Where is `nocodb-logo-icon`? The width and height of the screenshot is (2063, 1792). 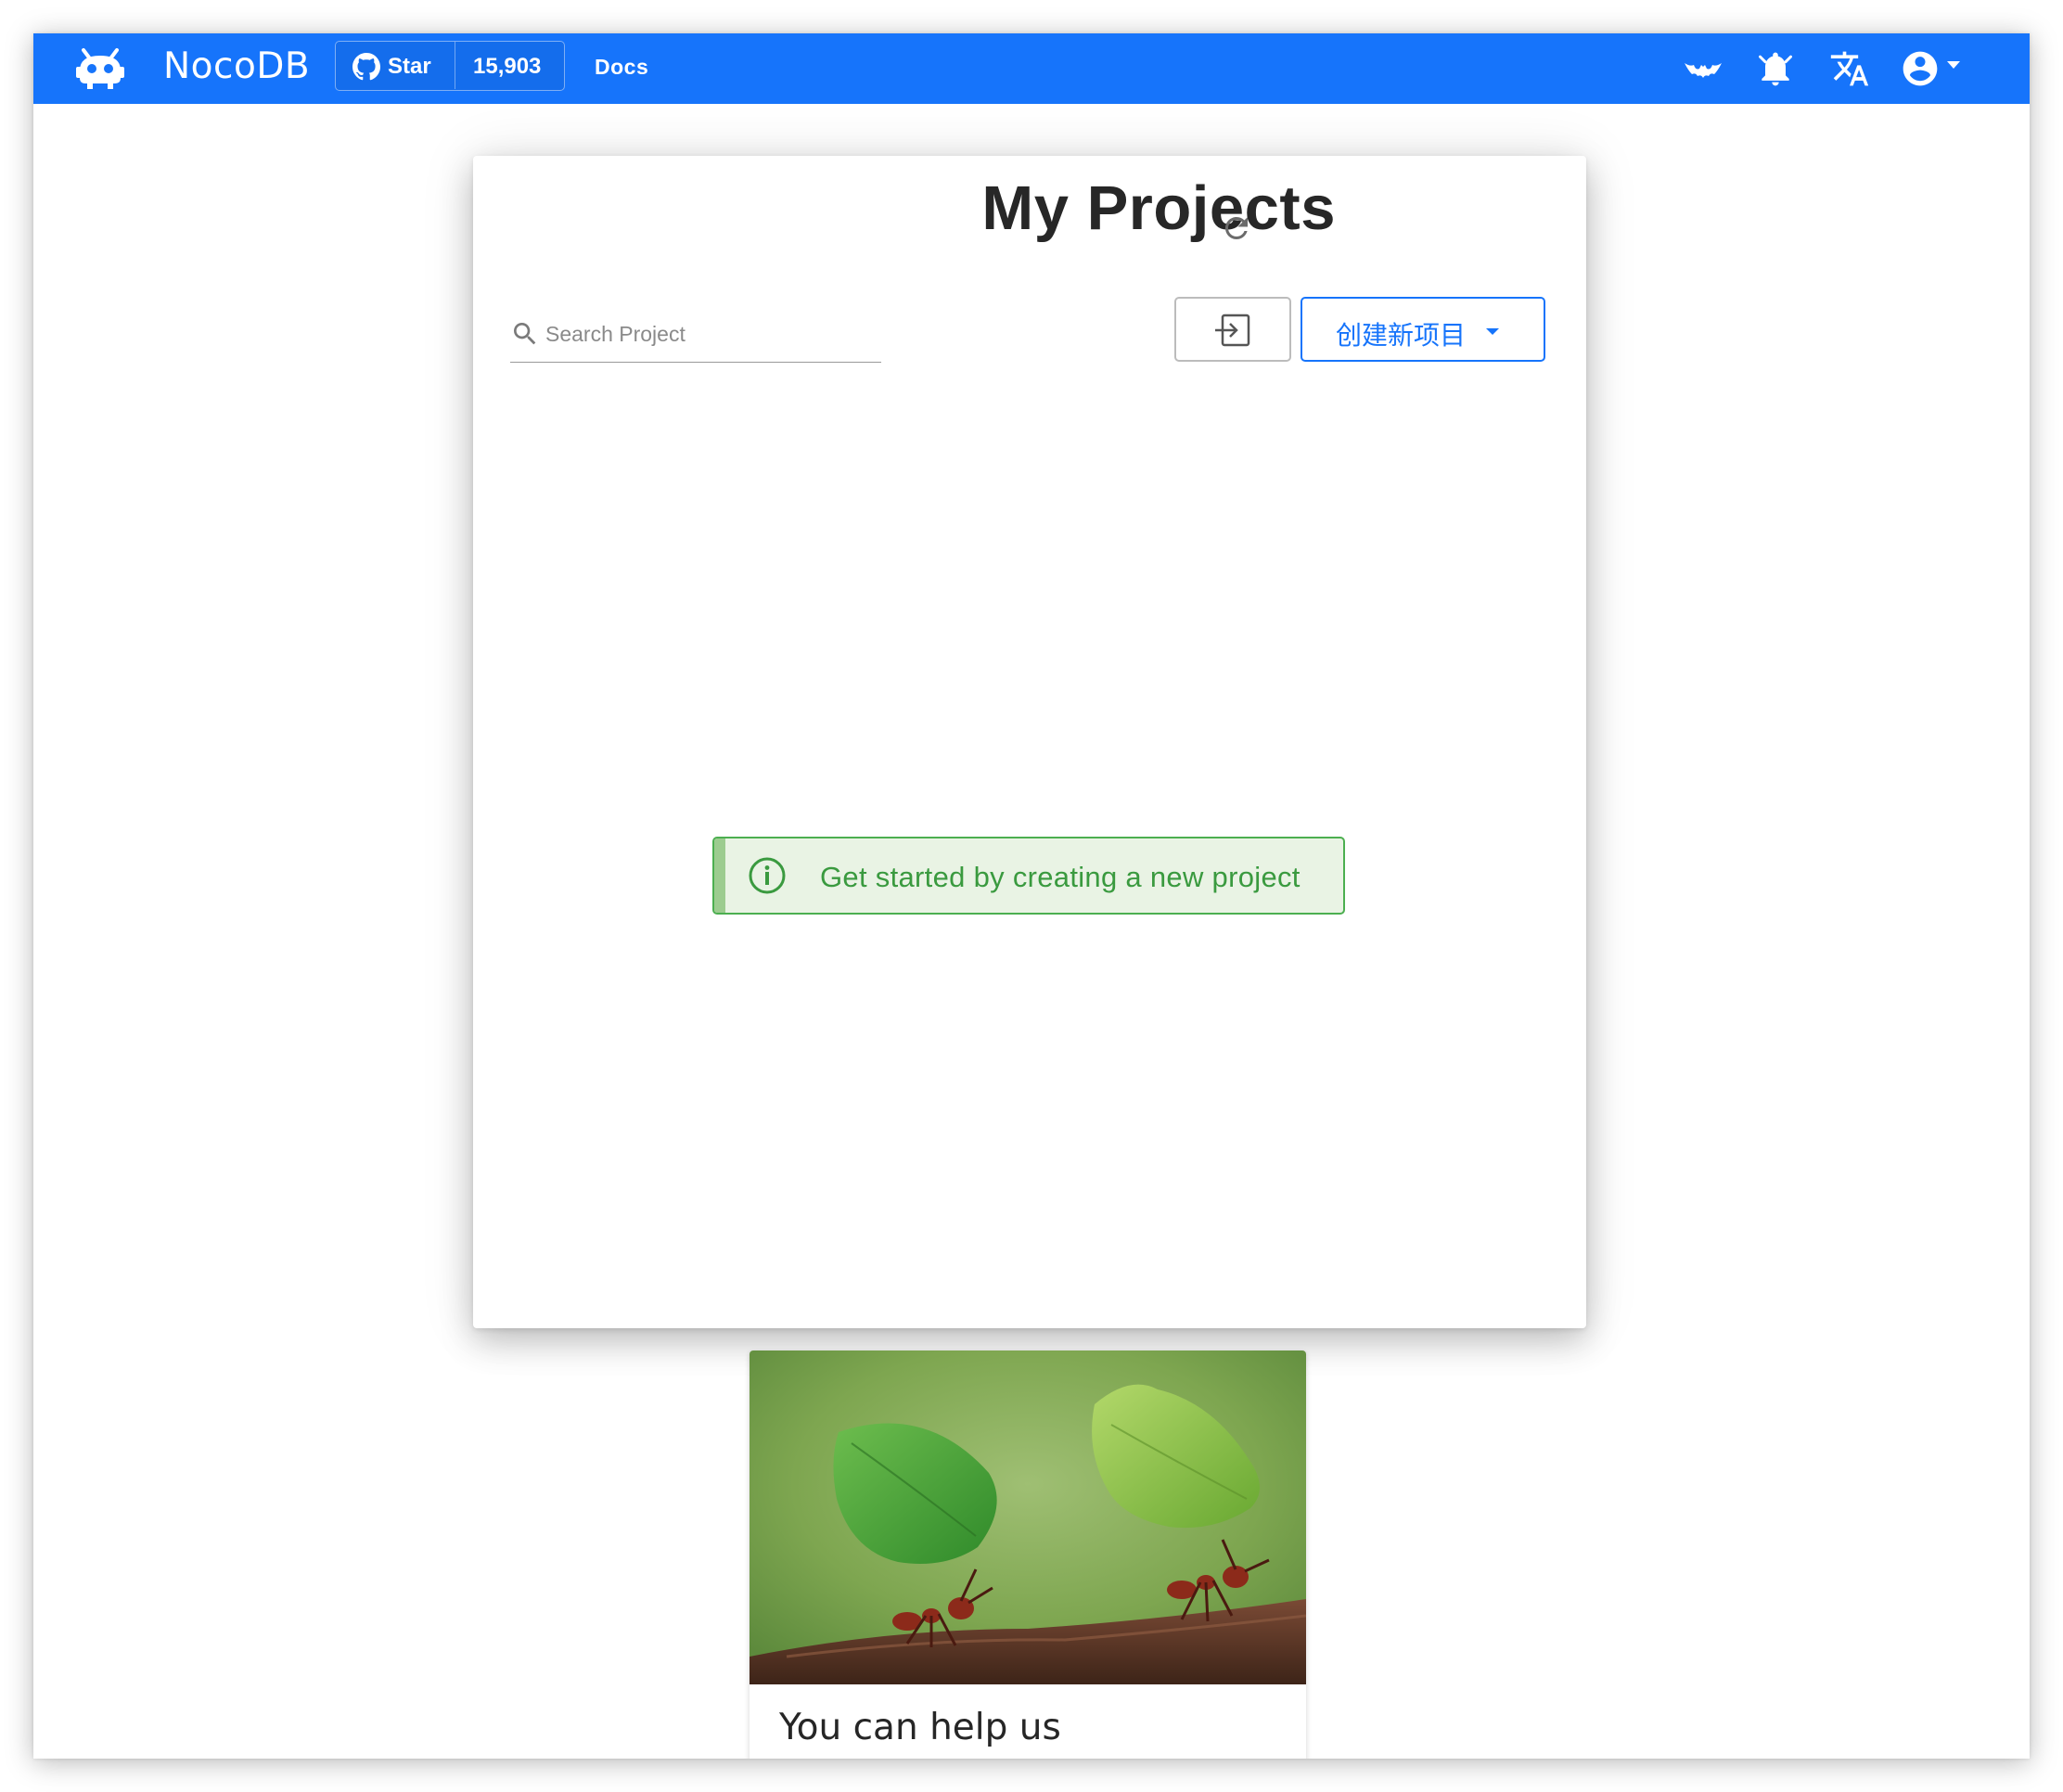 nocodb-logo-icon is located at coordinates (100, 67).